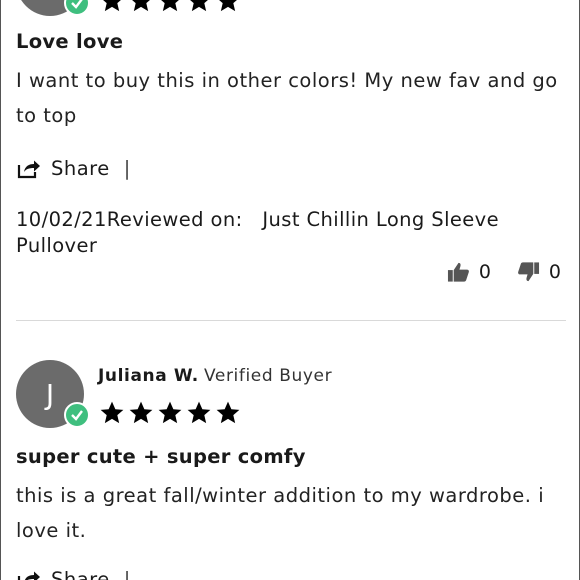 This screenshot has width=580, height=580. Describe the element at coordinates (268, 376) in the screenshot. I see `verified-buyer-badge: Verified Buyer` at that location.